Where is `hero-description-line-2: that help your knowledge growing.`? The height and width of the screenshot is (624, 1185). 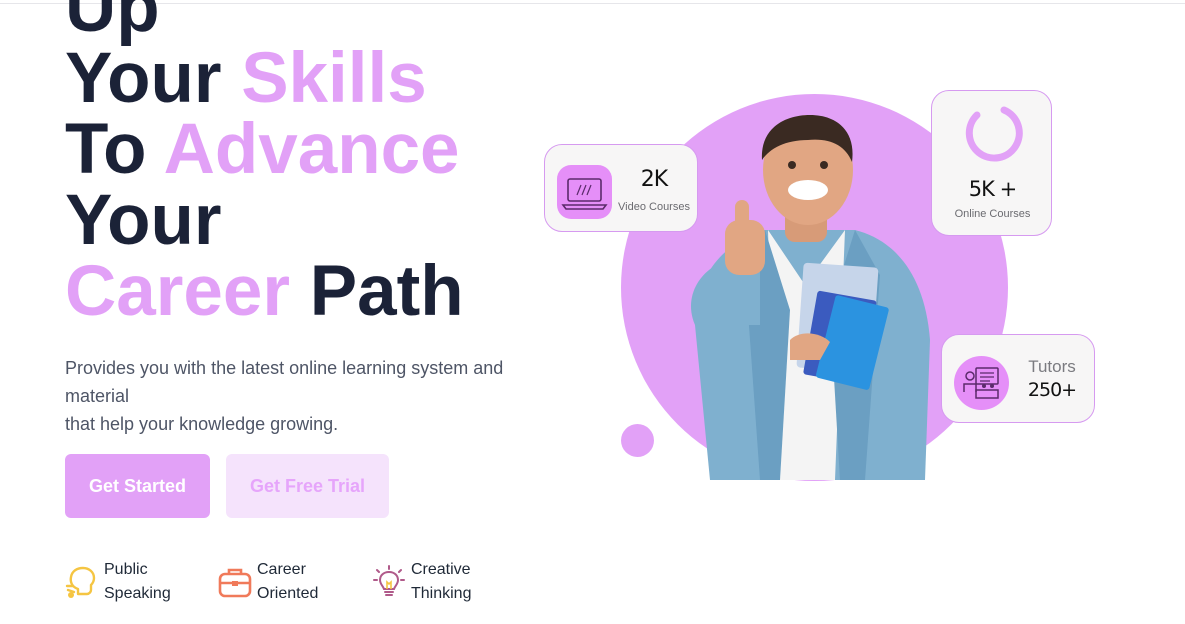
hero-description-line-2: that help your knowledge growing. is located at coordinates (202, 424).